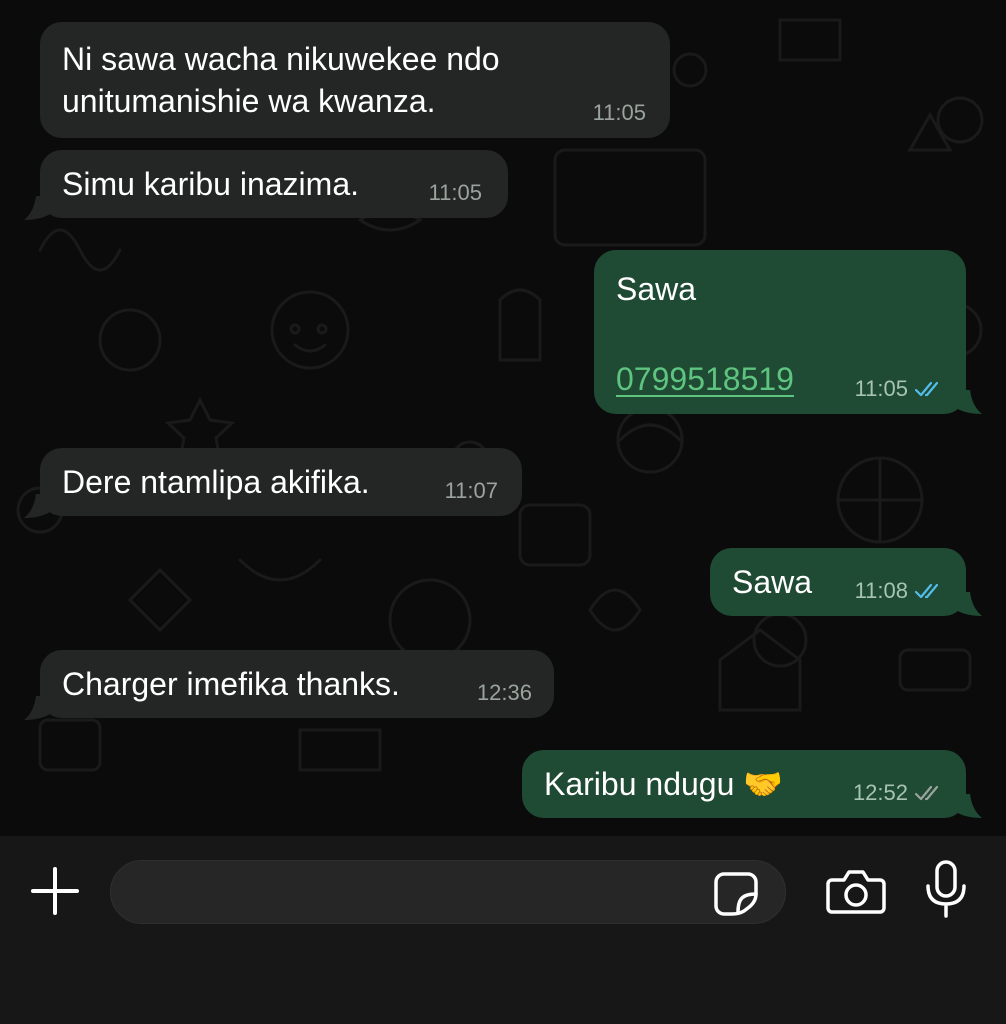 This screenshot has width=1006, height=1024. I want to click on message-bubble-incoming: Simu karibu inazima. 11:05, so click(274, 184).